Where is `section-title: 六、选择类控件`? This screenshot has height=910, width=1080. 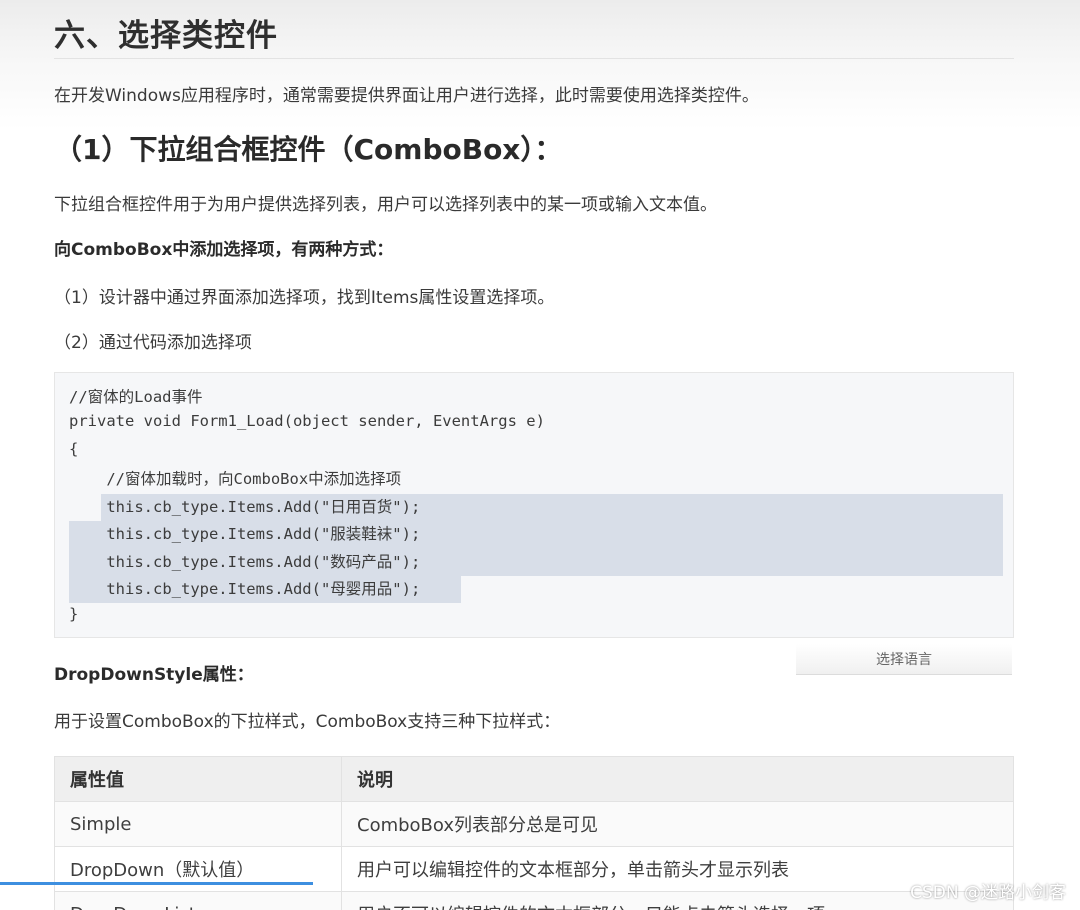 section-title: 六、选择类控件 is located at coordinates (166, 36).